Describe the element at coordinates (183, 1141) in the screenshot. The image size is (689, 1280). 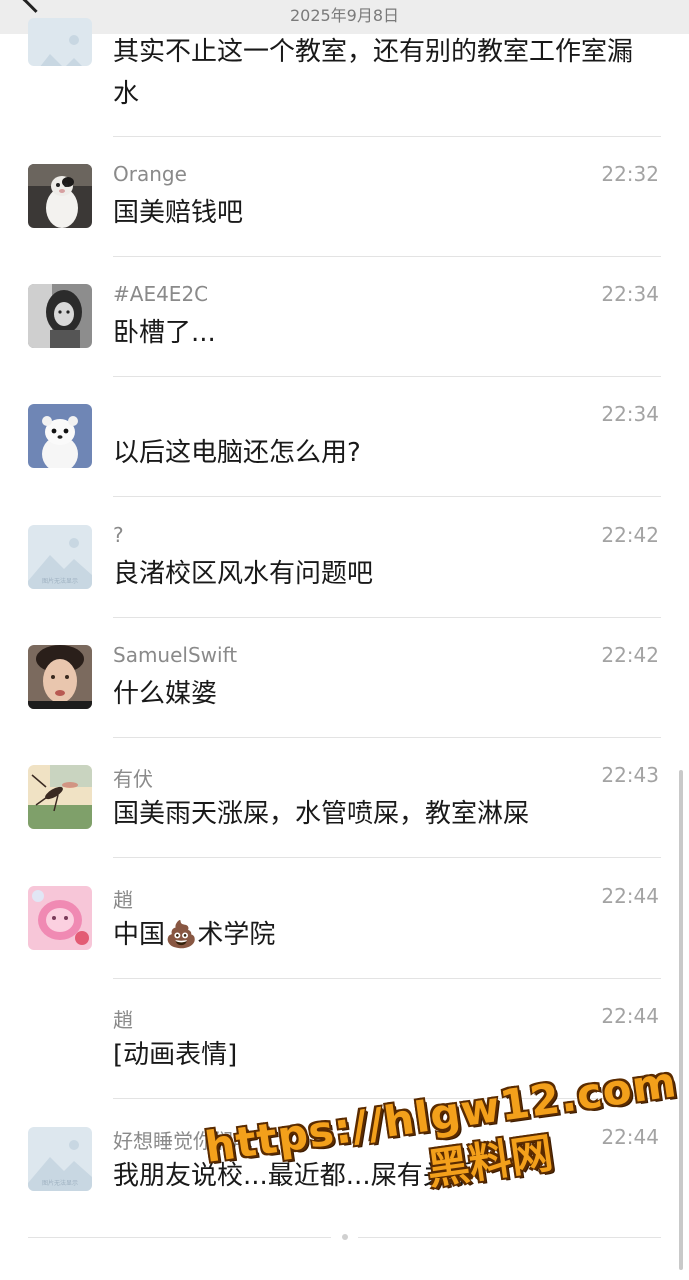
I see `sender-name: 好想睡觉你们呢` at that location.